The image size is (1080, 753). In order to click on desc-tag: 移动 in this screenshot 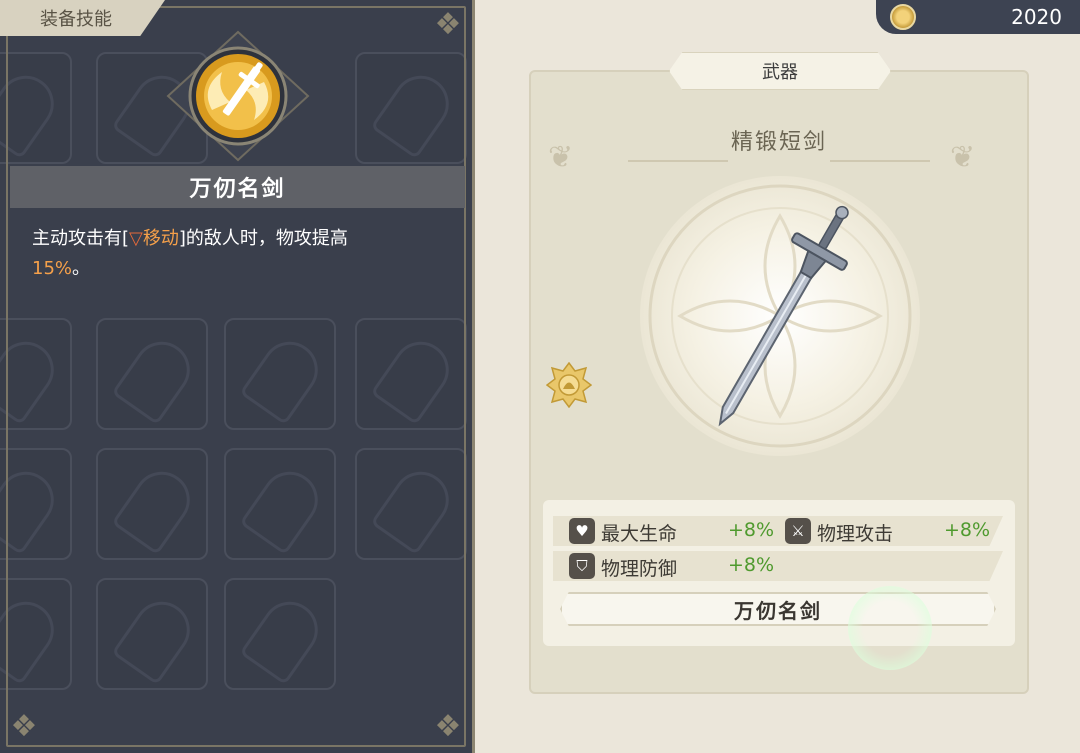, I will do `click(160, 238)`.